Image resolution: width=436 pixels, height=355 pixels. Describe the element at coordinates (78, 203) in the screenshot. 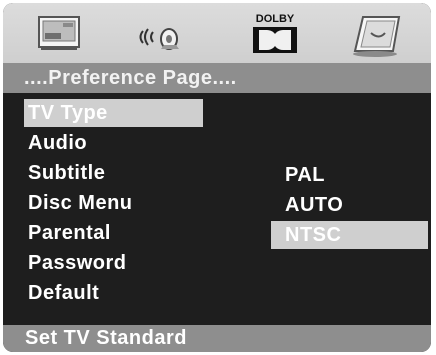

I see `menu-item-disc-menu: Disc Menu` at that location.